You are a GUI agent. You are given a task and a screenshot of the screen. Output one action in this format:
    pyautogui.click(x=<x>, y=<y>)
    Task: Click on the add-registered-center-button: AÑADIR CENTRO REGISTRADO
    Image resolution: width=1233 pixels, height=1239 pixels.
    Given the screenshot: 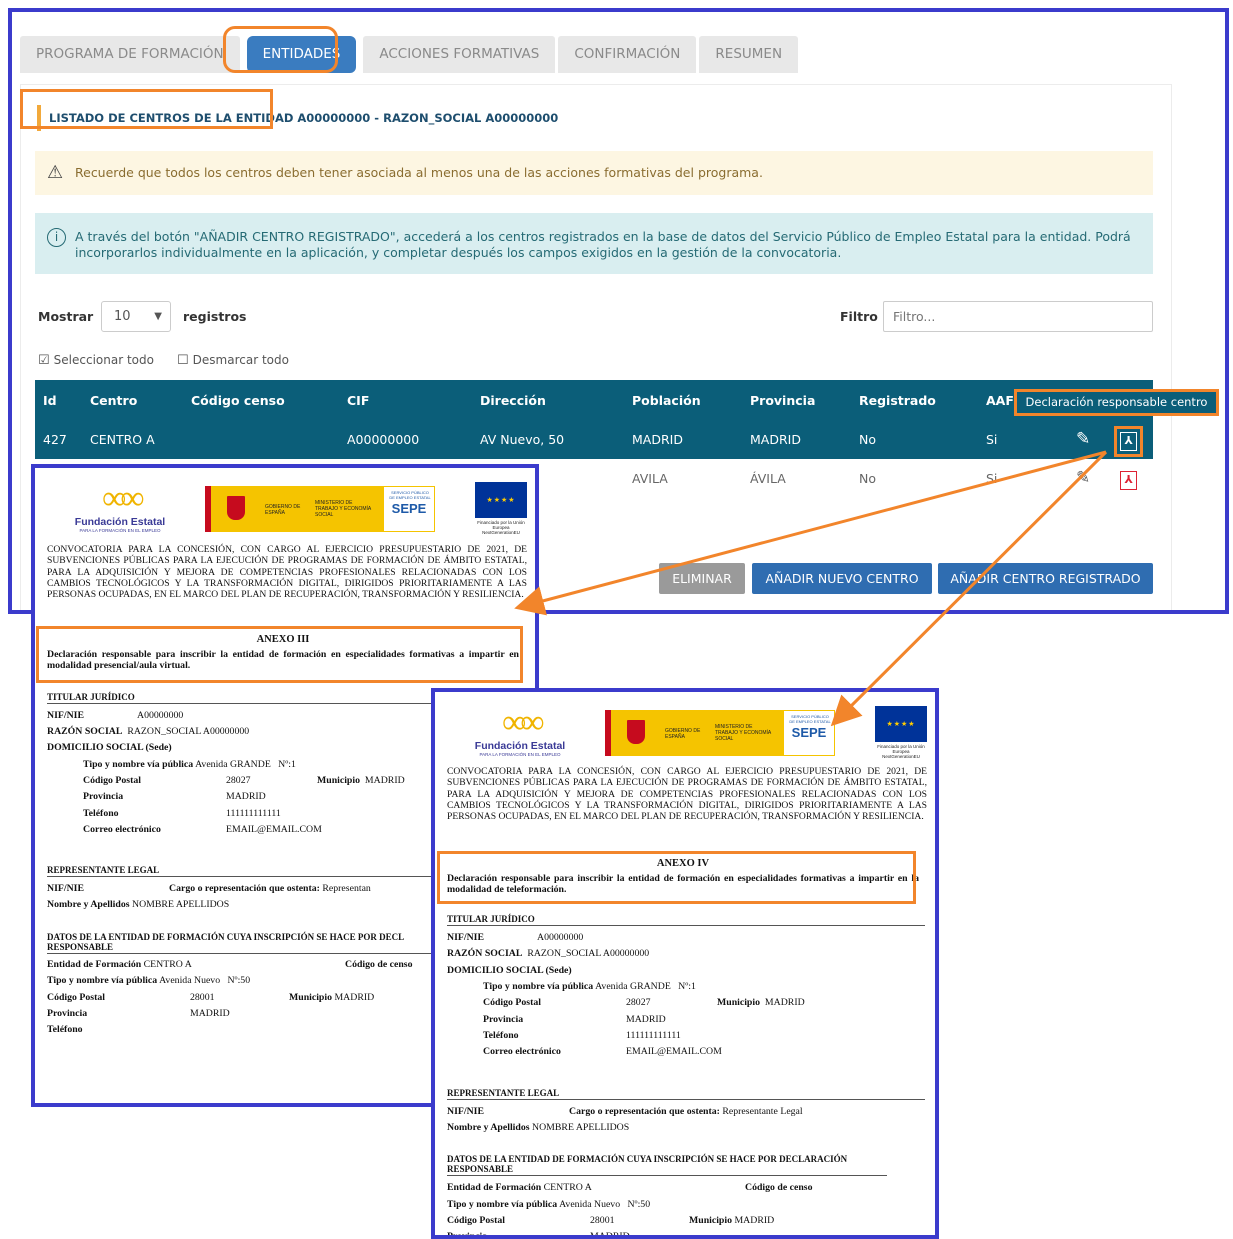 What is the action you would take?
    pyautogui.click(x=1045, y=578)
    